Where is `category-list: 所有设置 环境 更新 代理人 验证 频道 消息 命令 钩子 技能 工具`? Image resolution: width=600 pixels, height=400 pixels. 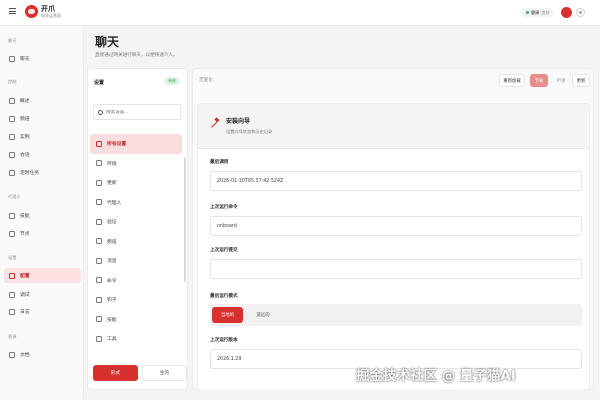 category-list: 所有设置 环境 更新 代理人 验证 频道 消息 命令 钩子 技能 工具 is located at coordinates (136, 241).